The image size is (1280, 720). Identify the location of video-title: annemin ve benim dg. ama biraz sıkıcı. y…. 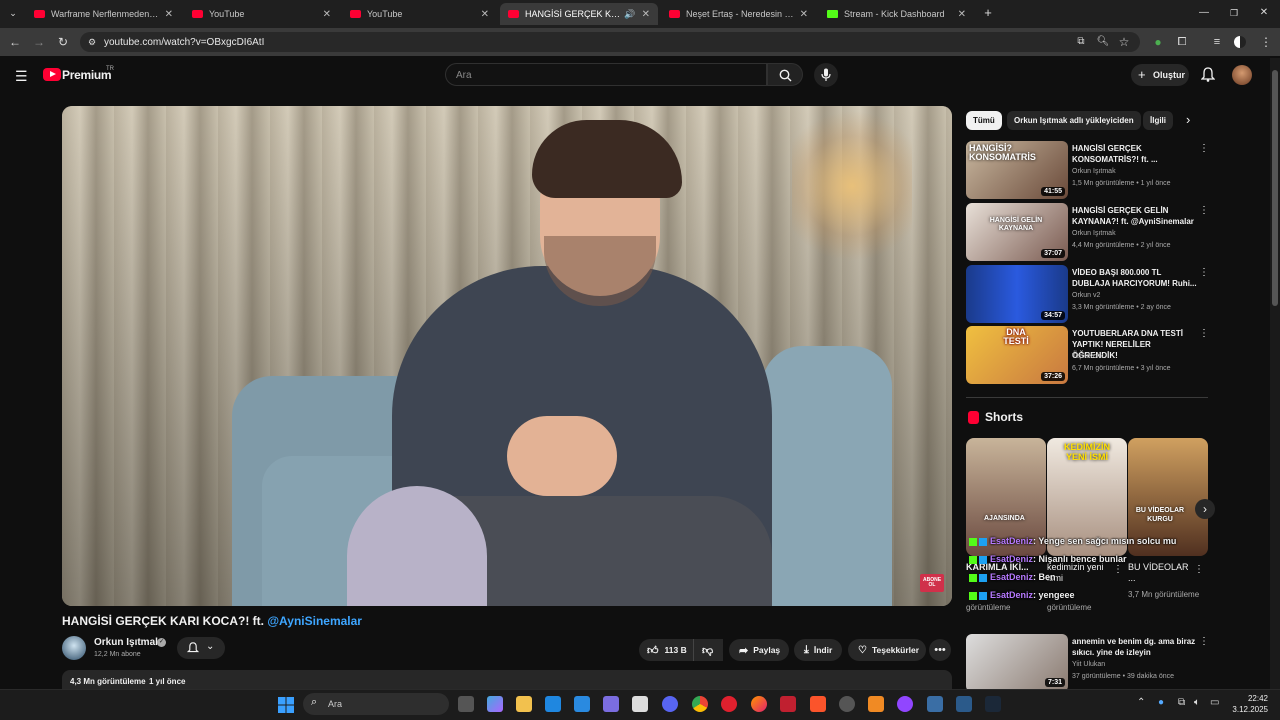
(1135, 647).